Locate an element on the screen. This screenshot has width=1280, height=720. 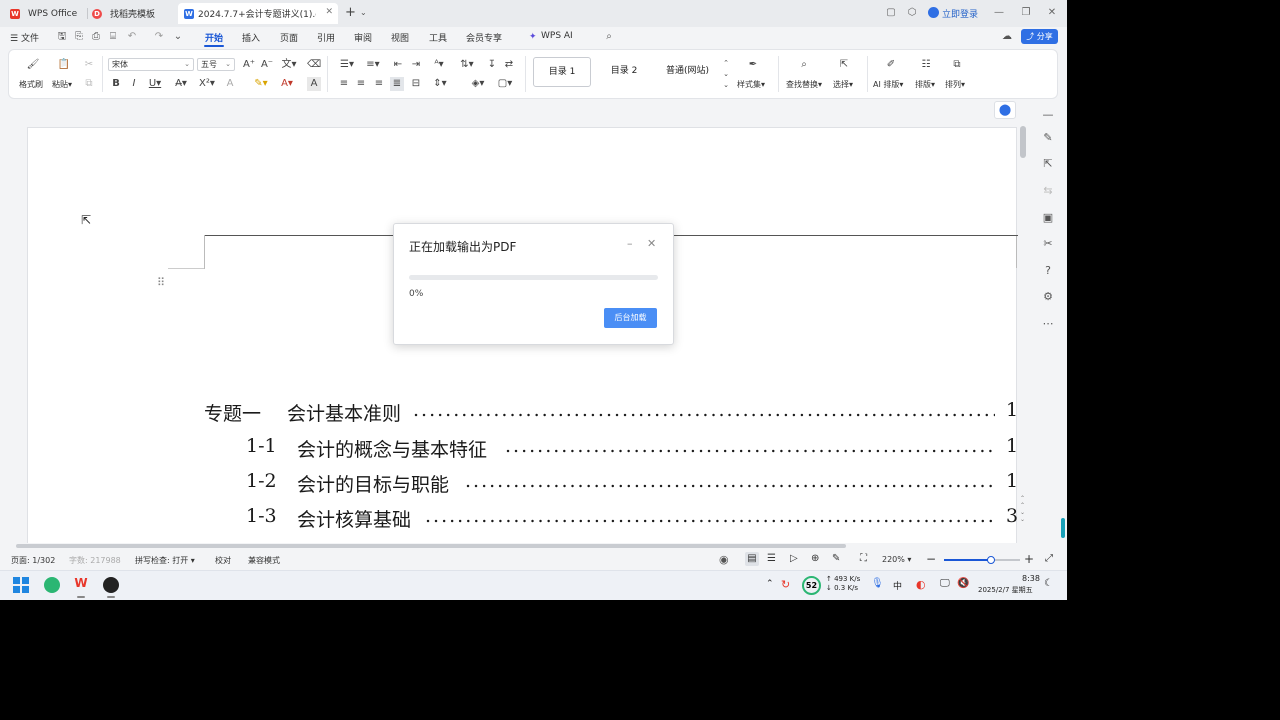
clear-format-icon: ⌫ is located at coordinates (314, 65).